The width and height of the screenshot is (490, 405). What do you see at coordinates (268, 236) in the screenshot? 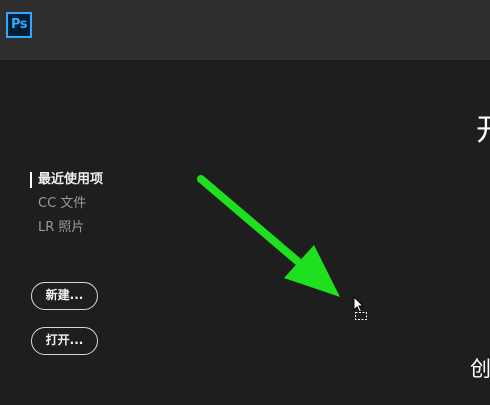
I see `arrow-annotation-icon` at bounding box center [268, 236].